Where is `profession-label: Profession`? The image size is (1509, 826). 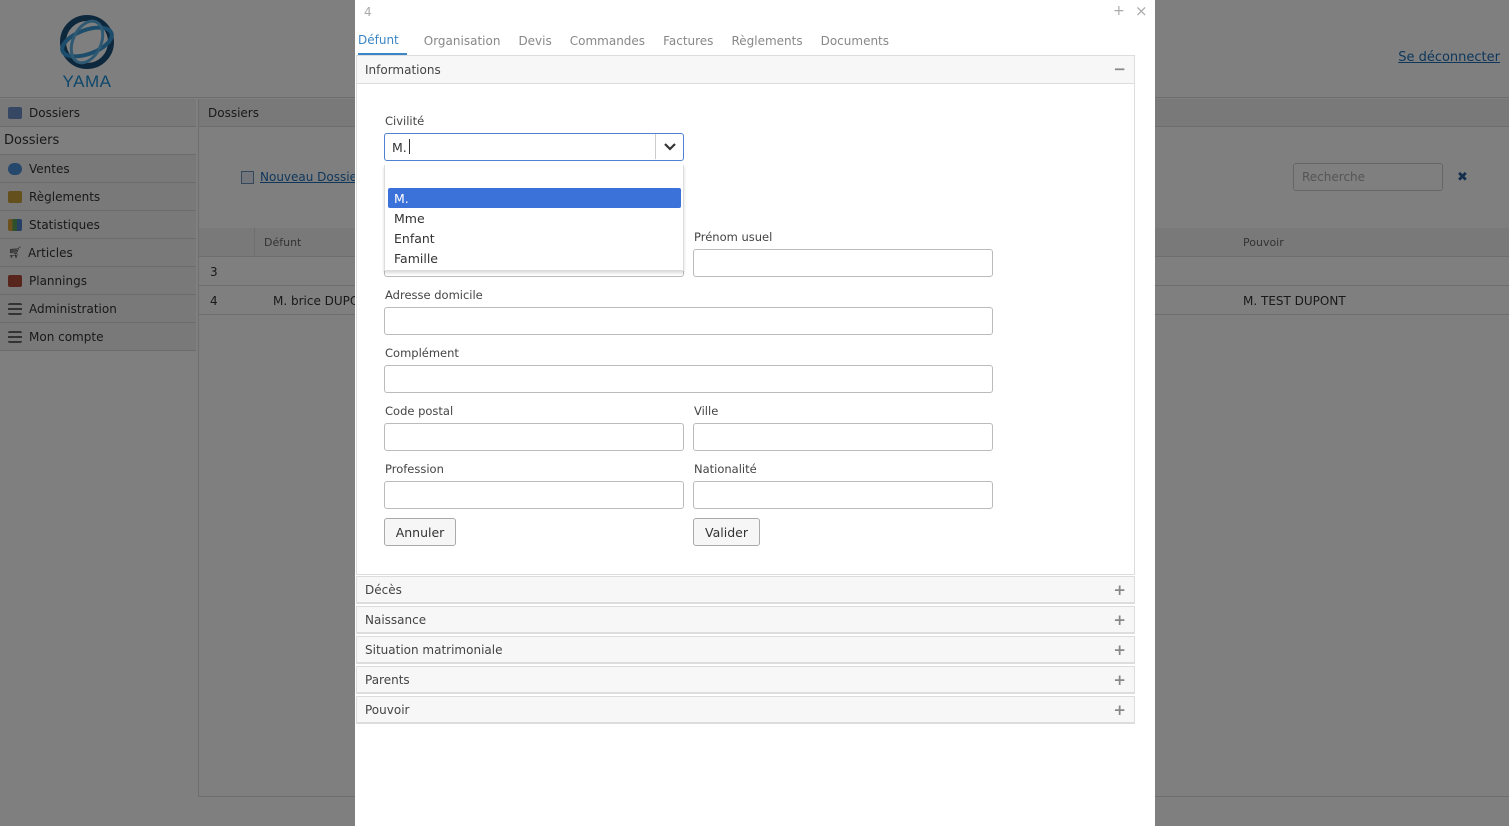
profession-label: Profession is located at coordinates (414, 469).